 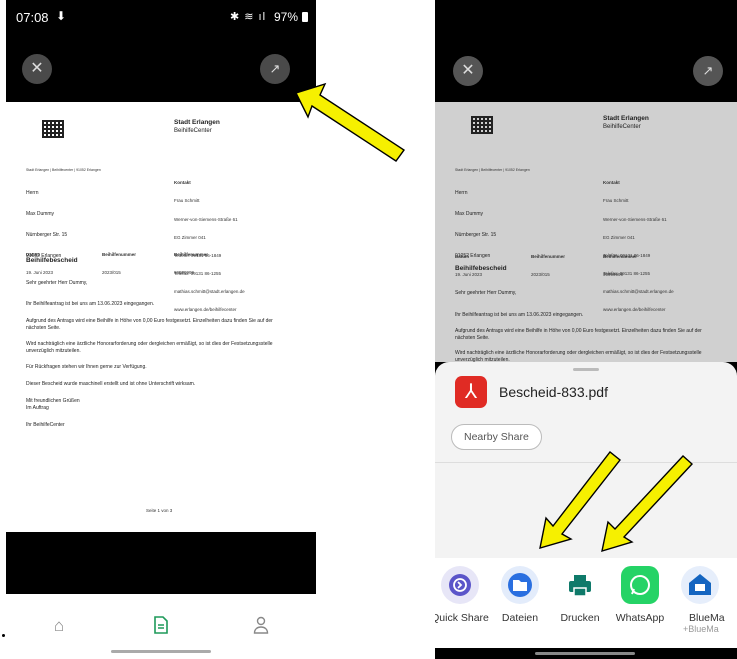 I want to click on quick-share-icon, so click(x=460, y=585).